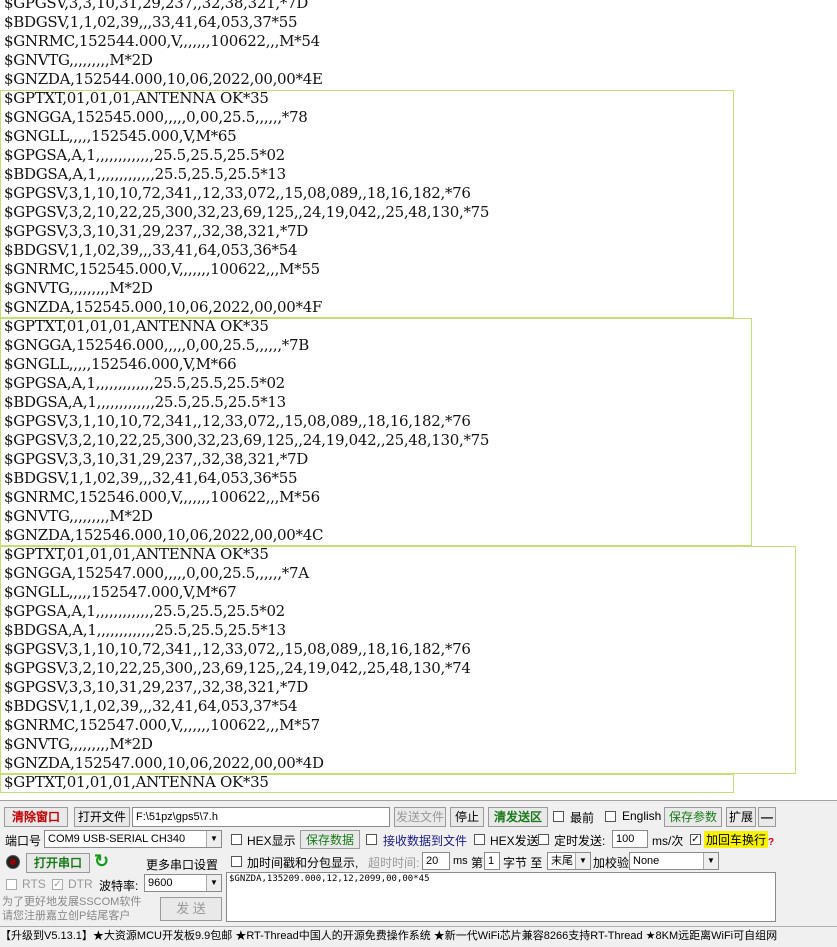  I want to click on promo-text: 为了更好地发展SSCOM软件 请您注册嘉立创P结尾客户, so click(71, 909).